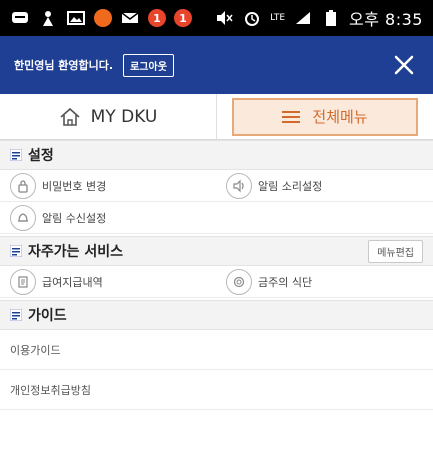  Describe the element at coordinates (130, 18) in the screenshot. I see `mail-icon` at that location.